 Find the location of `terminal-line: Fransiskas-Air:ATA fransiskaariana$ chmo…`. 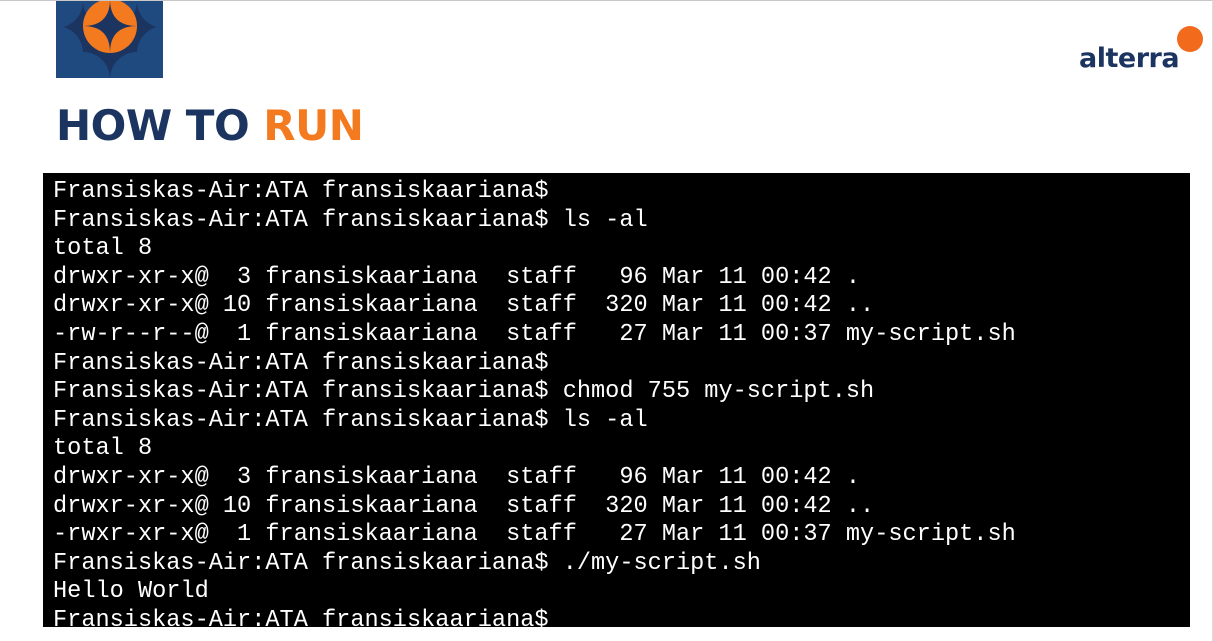

terminal-line: Fransiskas-Air:ATA fransiskaariana$ chmo… is located at coordinates (464, 392).